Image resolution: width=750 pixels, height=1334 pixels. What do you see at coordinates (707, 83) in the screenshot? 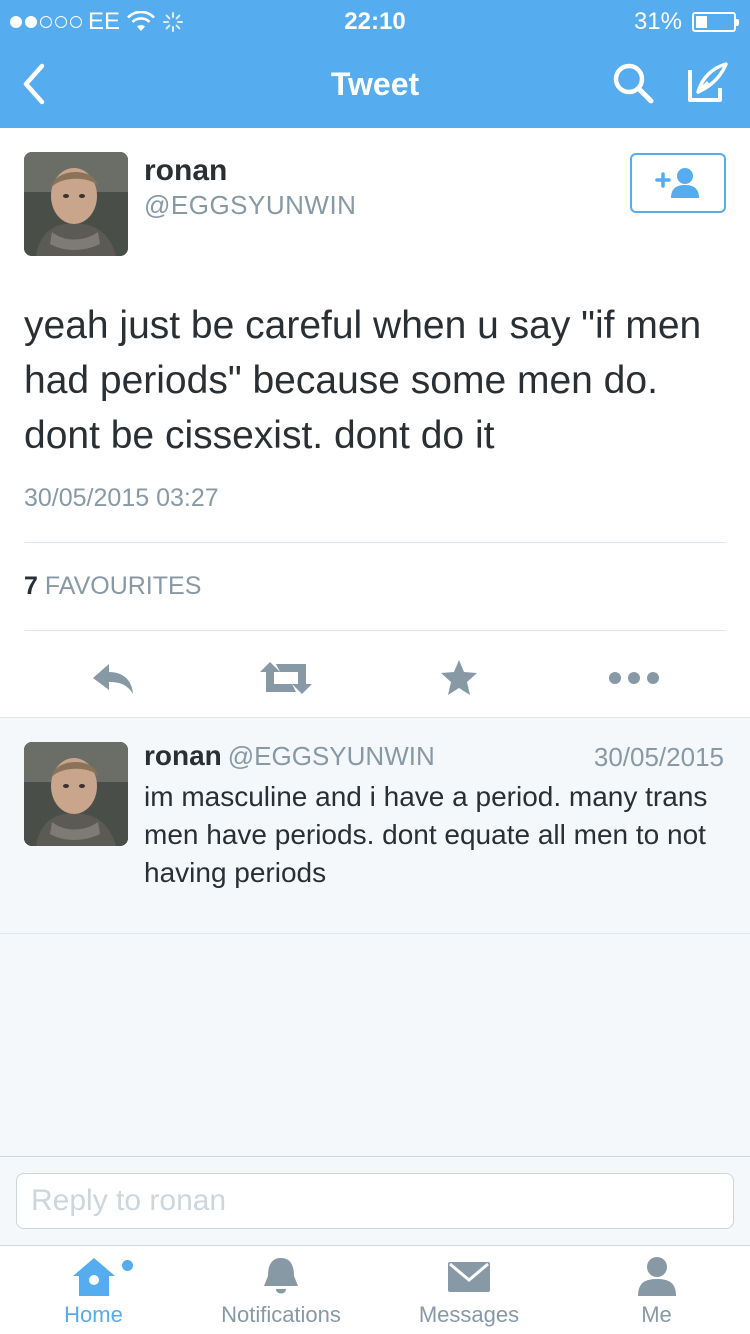
I see `compose-icon` at bounding box center [707, 83].